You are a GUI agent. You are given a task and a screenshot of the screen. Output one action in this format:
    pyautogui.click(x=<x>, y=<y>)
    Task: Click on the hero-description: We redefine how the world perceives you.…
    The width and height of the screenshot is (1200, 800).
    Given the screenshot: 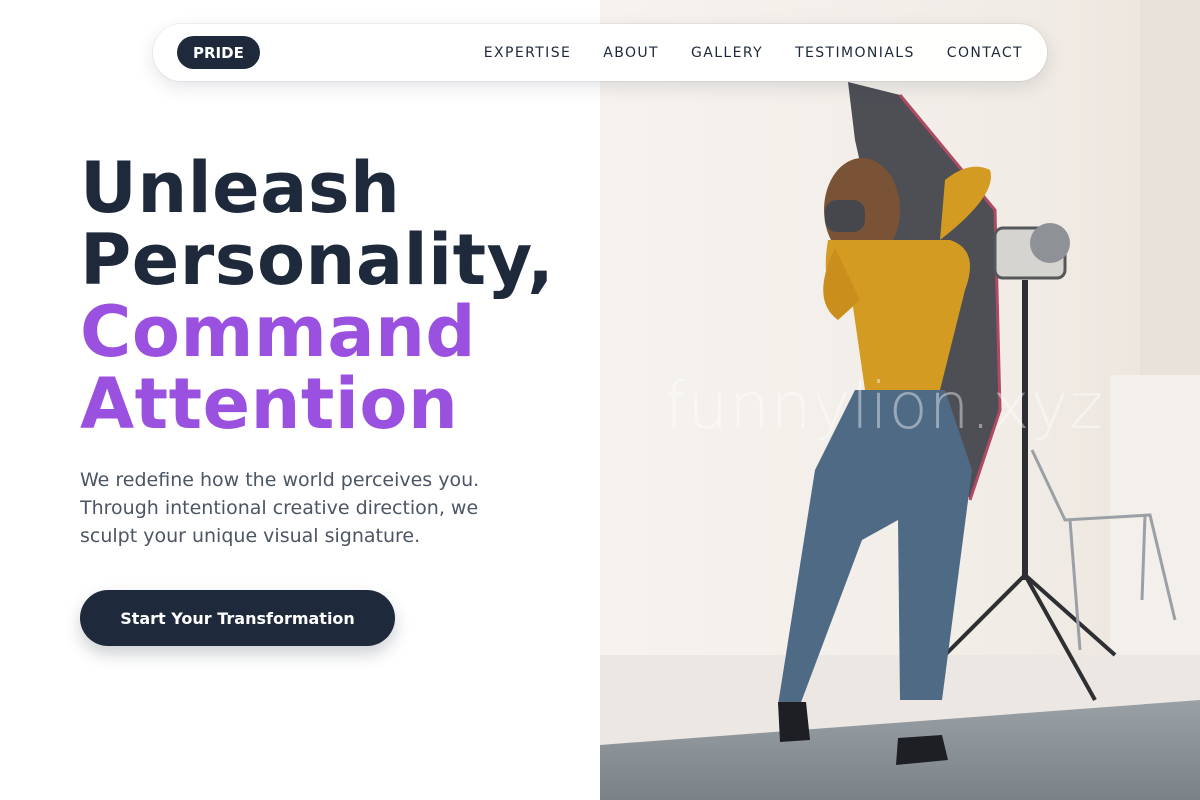 What is the action you would take?
    pyautogui.click(x=280, y=508)
    